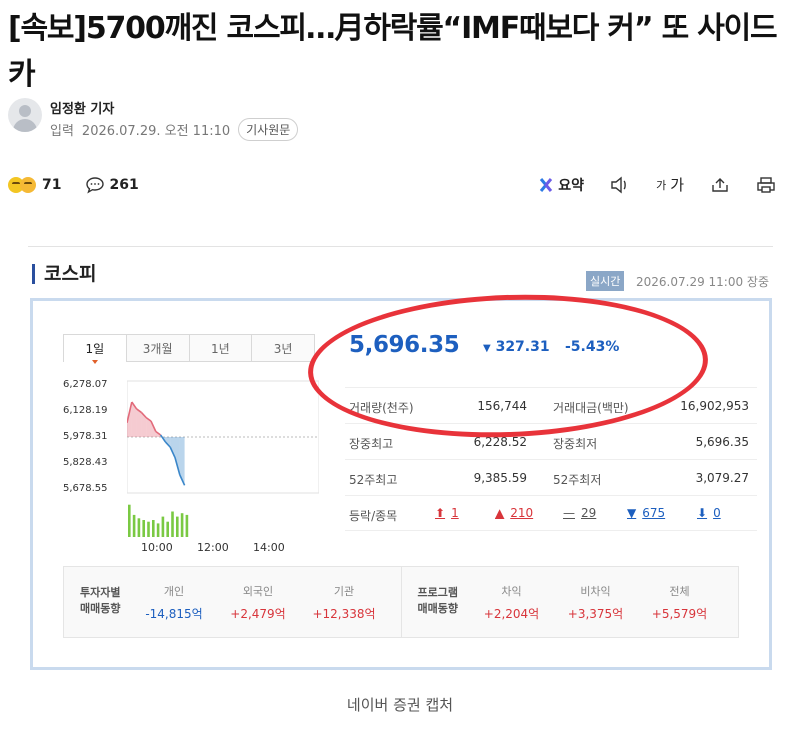 The height and width of the screenshot is (744, 800). What do you see at coordinates (569, 513) in the screenshot?
I see `flat-dash-icon: —` at bounding box center [569, 513].